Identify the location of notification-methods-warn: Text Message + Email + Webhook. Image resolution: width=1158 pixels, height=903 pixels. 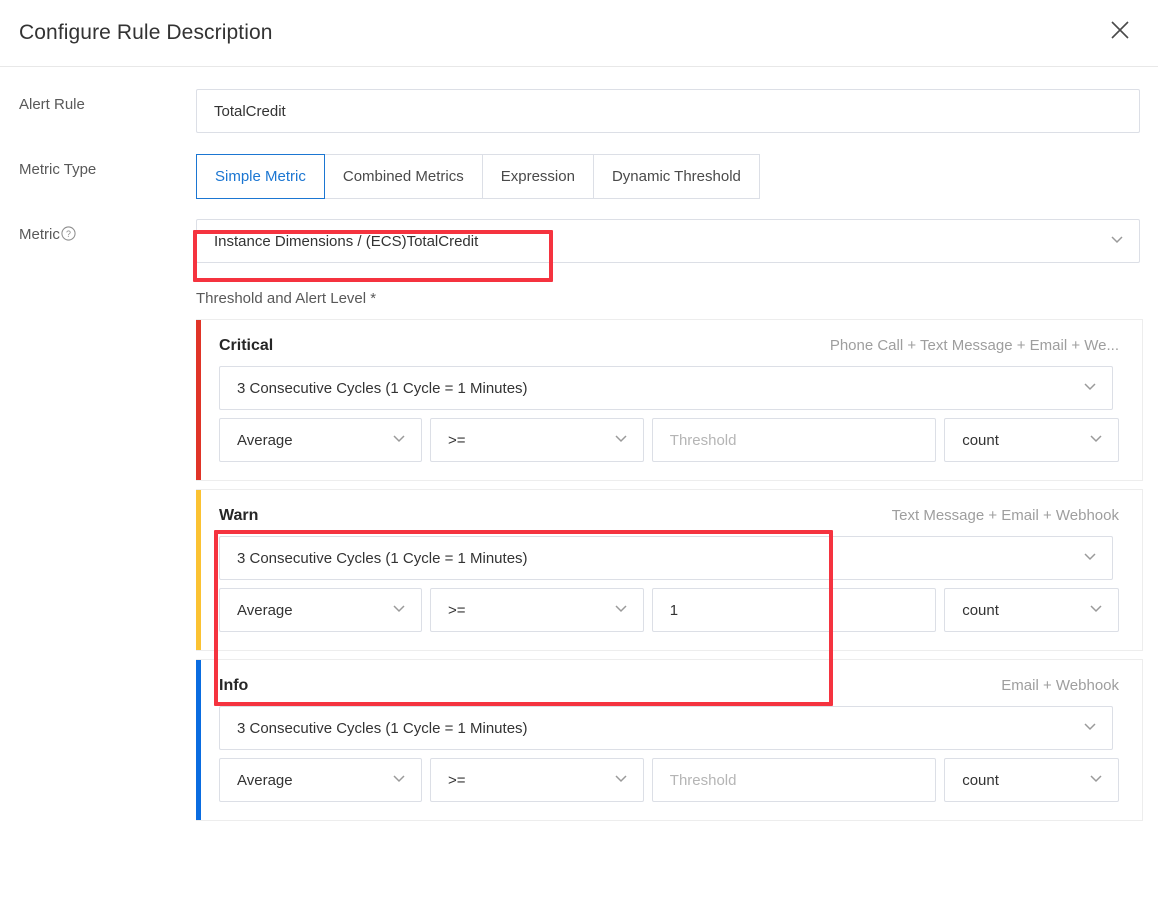
(1005, 515).